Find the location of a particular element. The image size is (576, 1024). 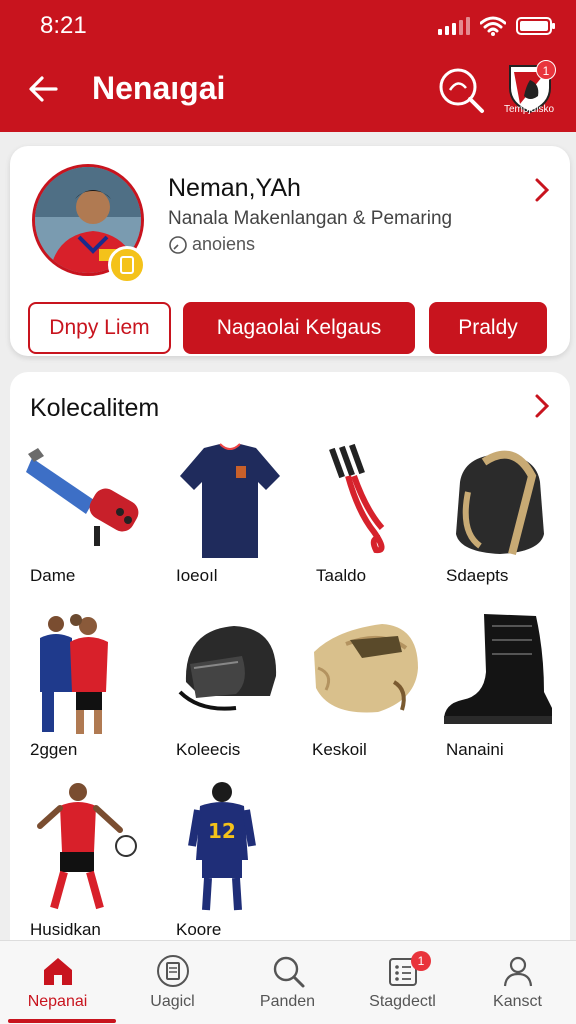

item-label: Taaldo is located at coordinates (341, 575).